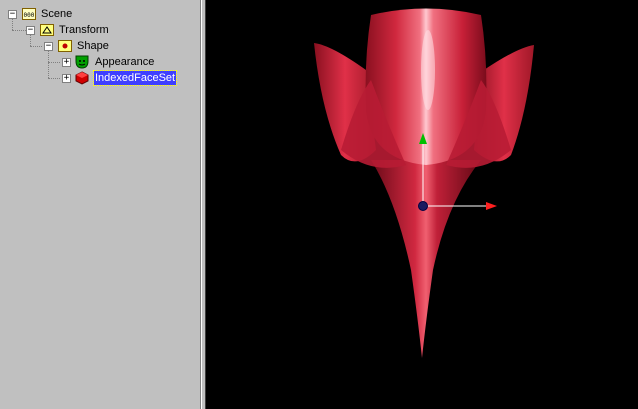 This screenshot has width=638, height=409. Describe the element at coordinates (491, 206) in the screenshot. I see `x-axis-arrow-icon` at that location.